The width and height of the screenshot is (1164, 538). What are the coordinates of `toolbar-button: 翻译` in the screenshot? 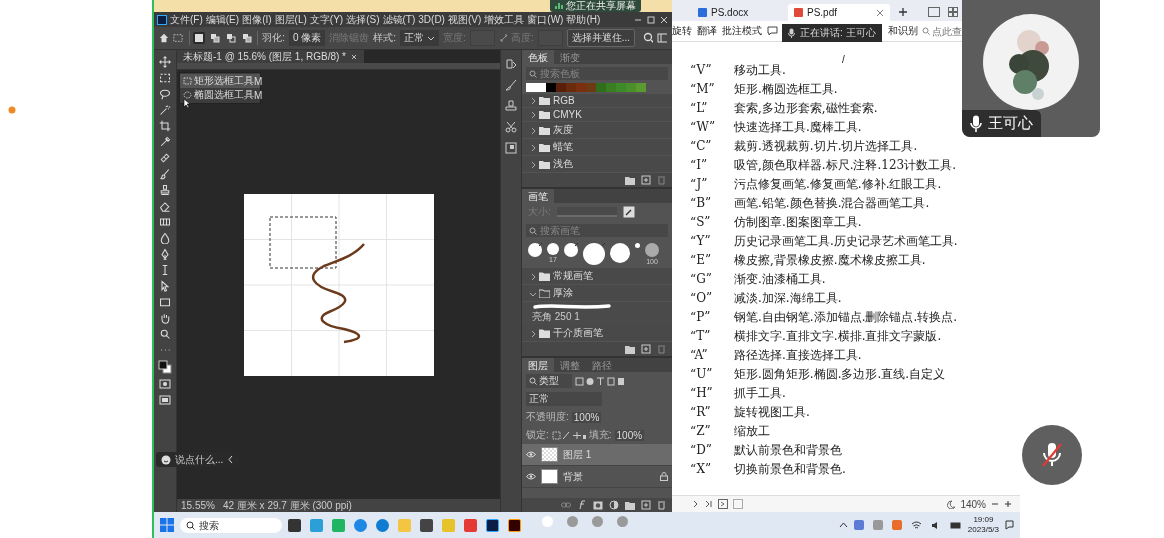 It's located at (707, 31).